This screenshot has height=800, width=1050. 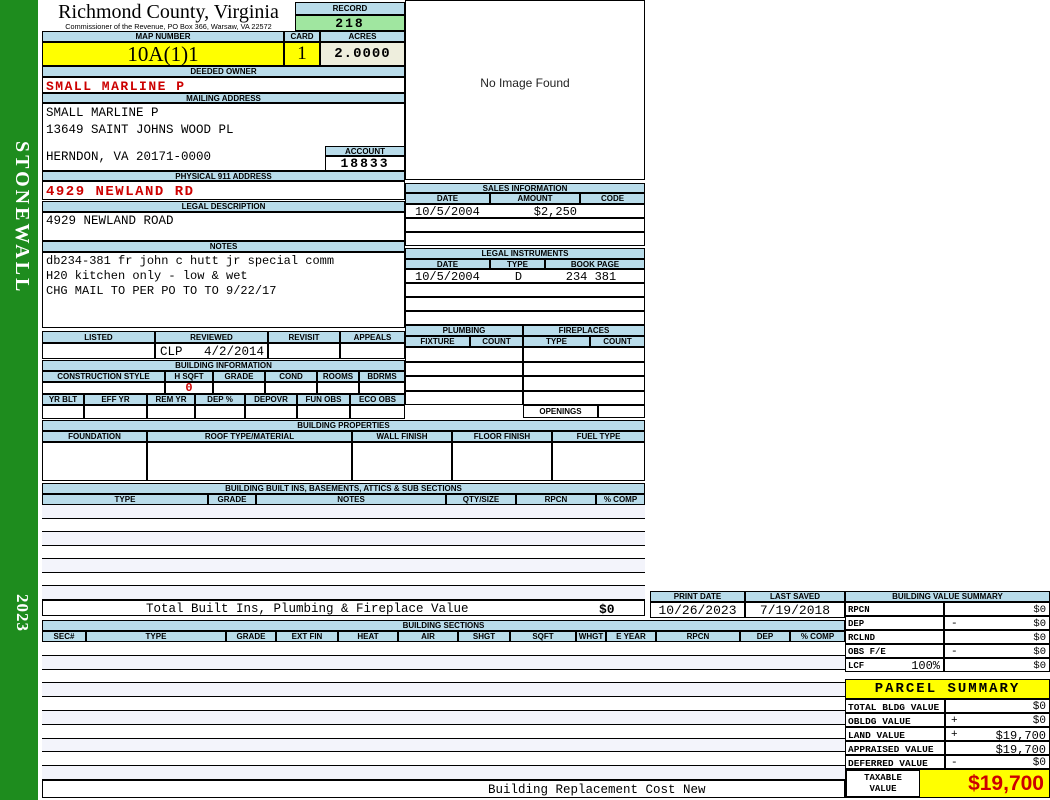 What do you see at coordinates (997, 665) in the screenshot?
I see `bvs-value-lcf: $0` at bounding box center [997, 665].